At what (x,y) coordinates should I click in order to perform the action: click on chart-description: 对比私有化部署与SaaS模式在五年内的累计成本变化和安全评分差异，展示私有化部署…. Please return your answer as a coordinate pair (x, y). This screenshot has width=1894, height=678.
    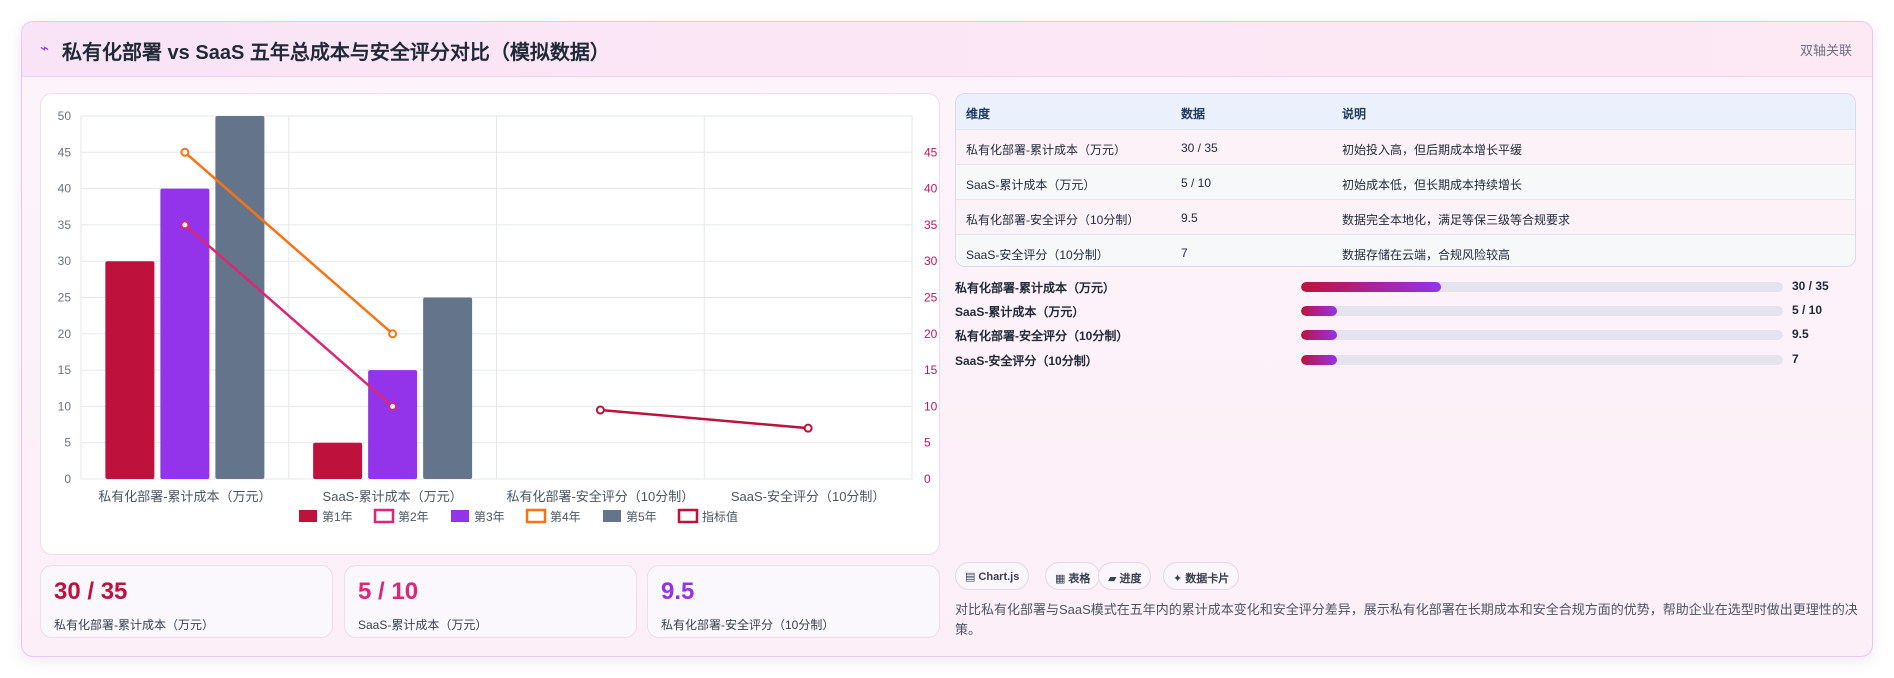
    Looking at the image, I should click on (1406, 619).